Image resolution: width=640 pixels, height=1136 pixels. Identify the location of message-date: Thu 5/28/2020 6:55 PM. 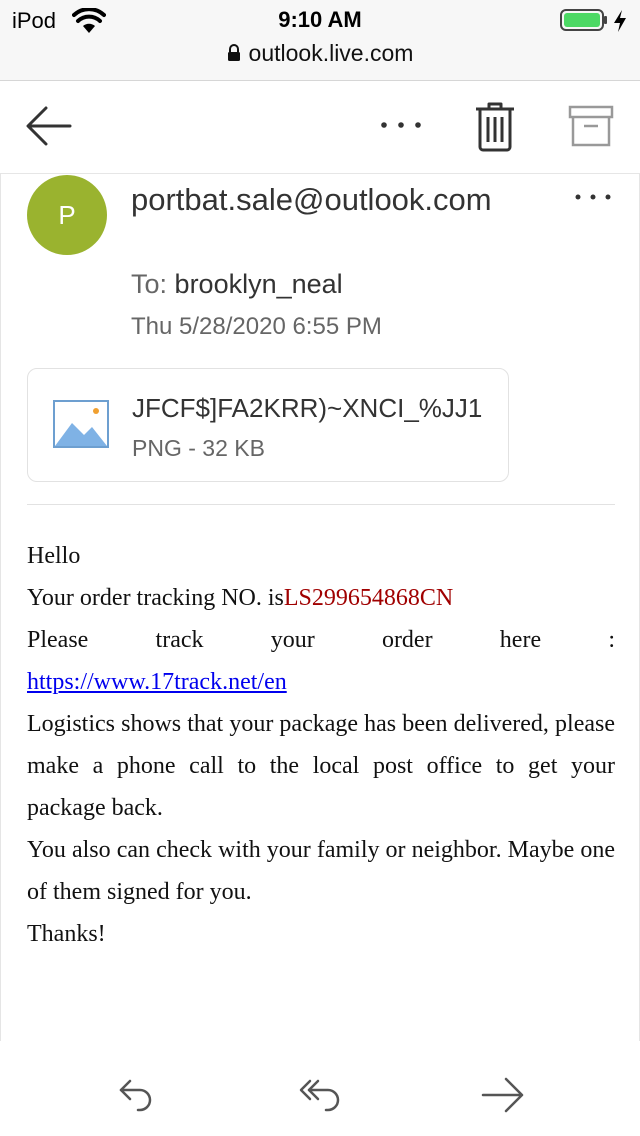
(256, 326).